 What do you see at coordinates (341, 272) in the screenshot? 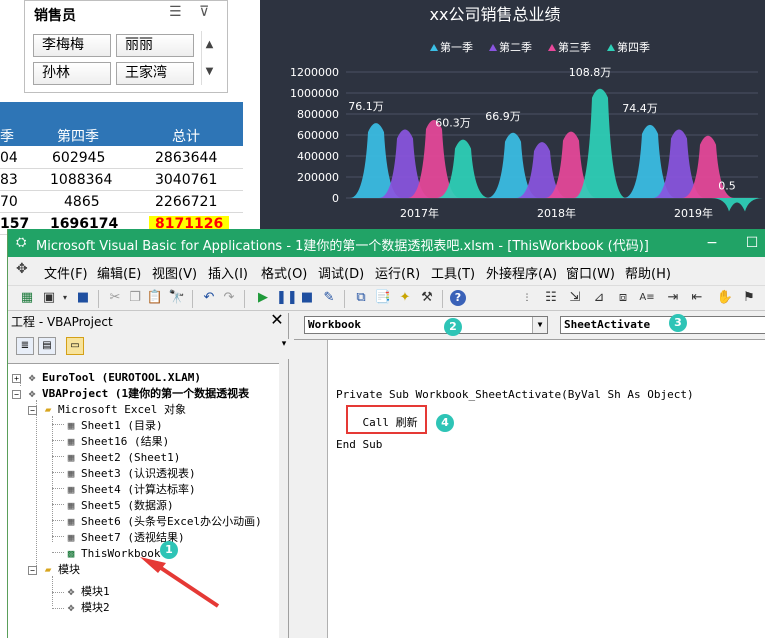
I see `menu-debug: 调试(D)` at bounding box center [341, 272].